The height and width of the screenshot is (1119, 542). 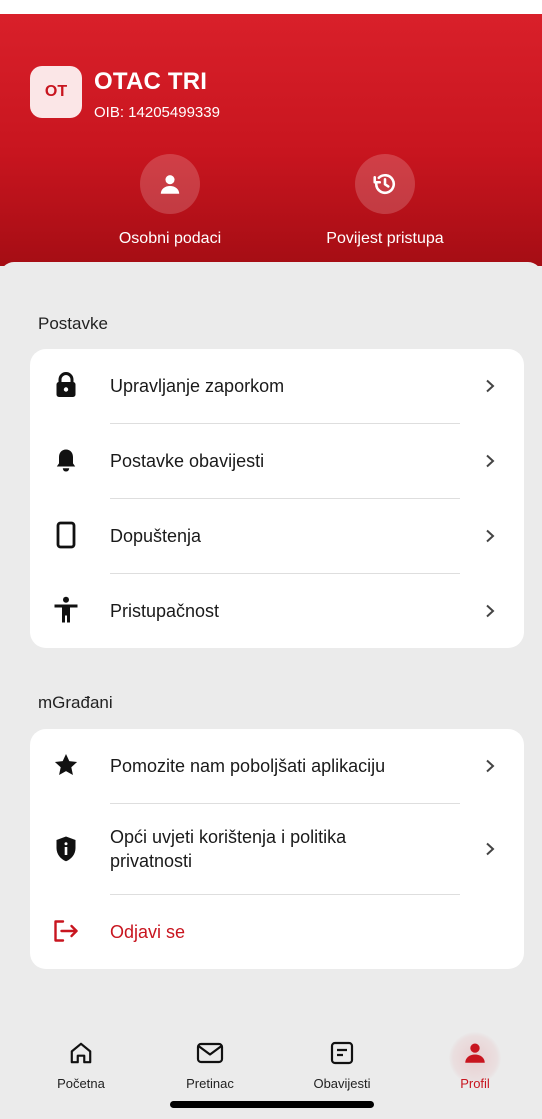 I want to click on tab-home-label: Početna, so click(x=81, y=1083).